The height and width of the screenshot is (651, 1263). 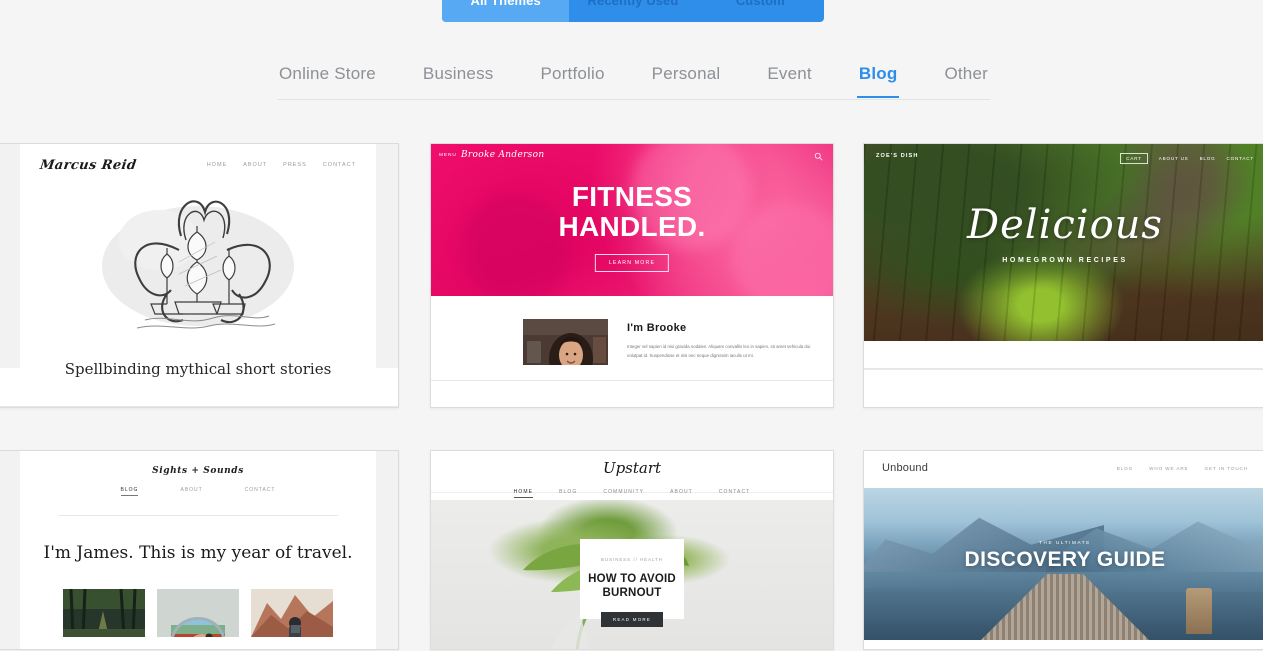 I want to click on preview-caption-strip: Spellbinding mythical short stories, so click(x=199, y=383).